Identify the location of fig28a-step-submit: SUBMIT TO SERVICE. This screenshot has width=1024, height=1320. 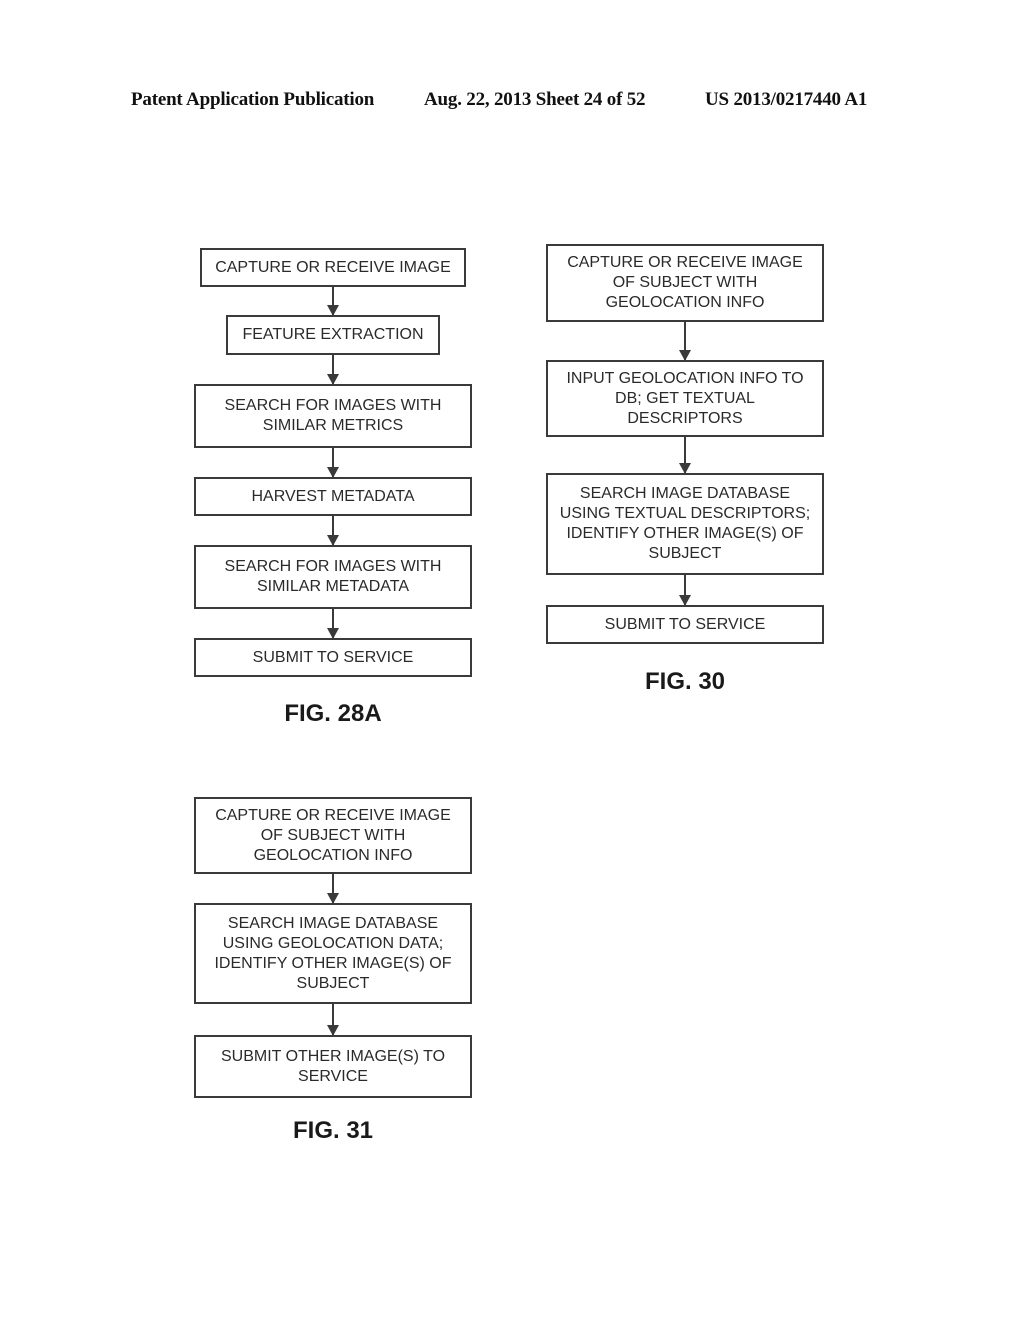
(333, 657).